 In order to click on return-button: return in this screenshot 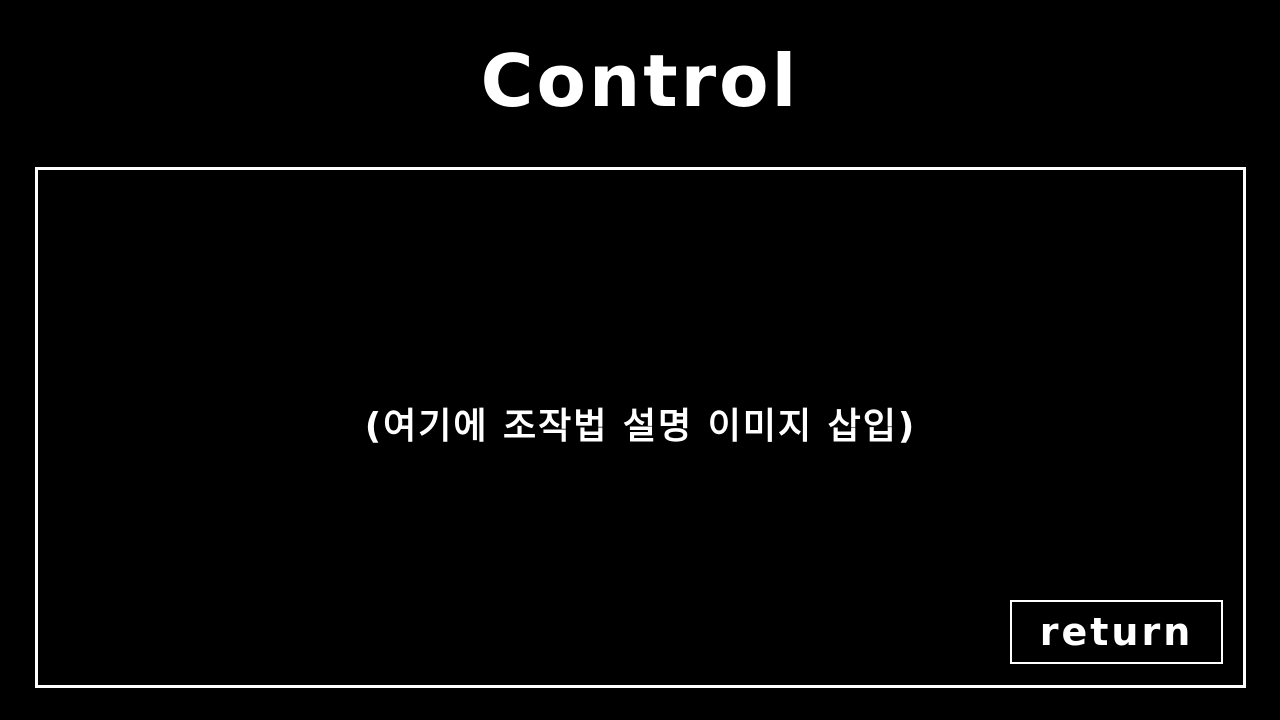, I will do `click(1116, 632)`.